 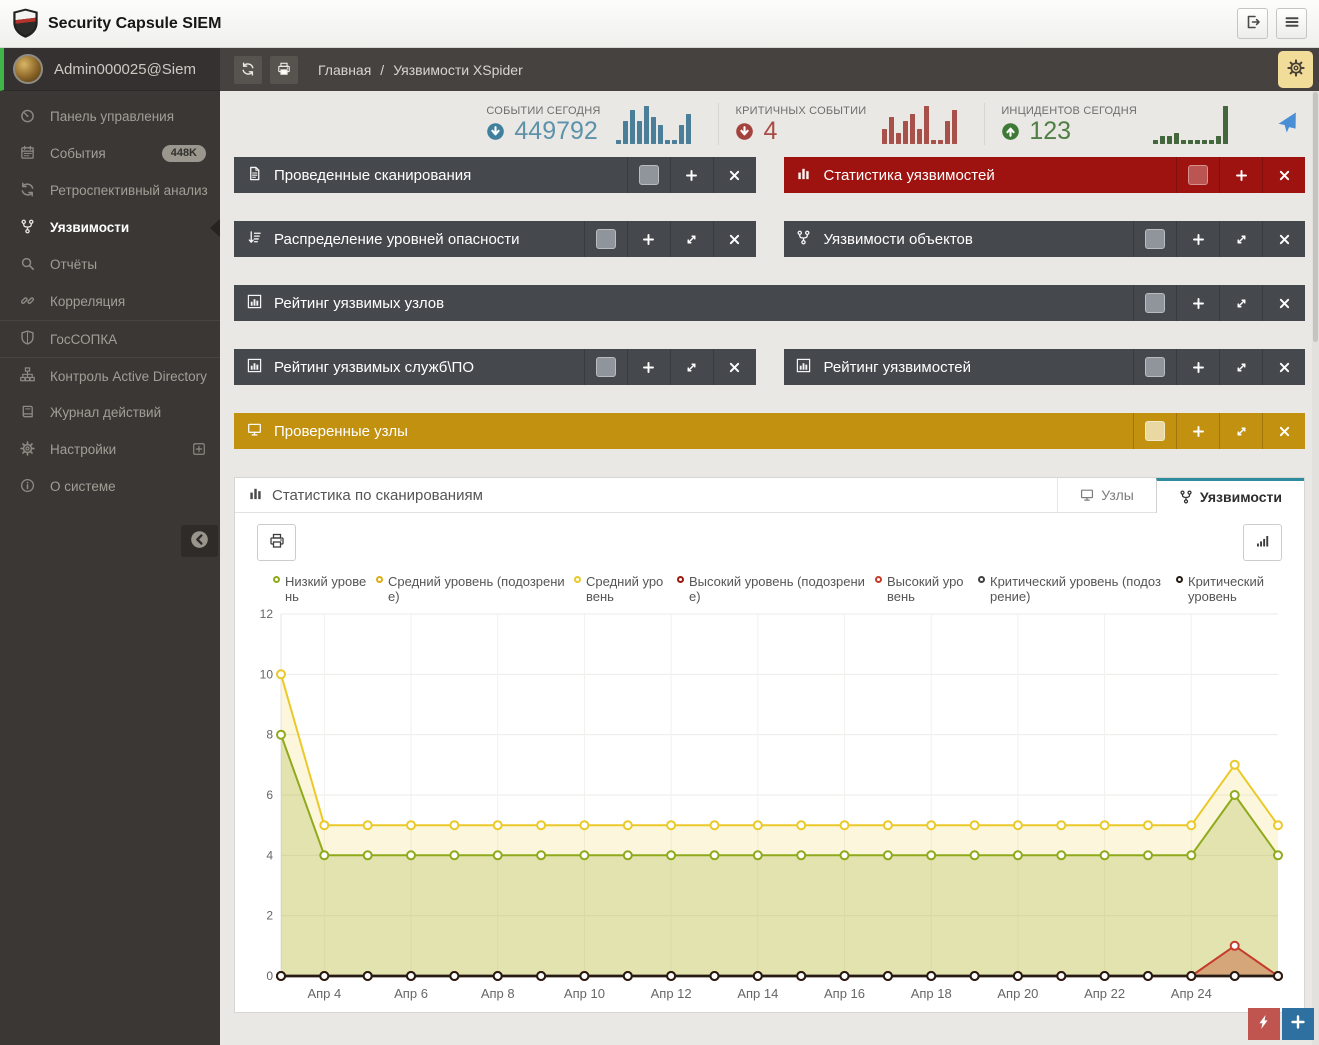 I want to click on sidebar-item-reports: Отчёты, so click(x=110, y=264).